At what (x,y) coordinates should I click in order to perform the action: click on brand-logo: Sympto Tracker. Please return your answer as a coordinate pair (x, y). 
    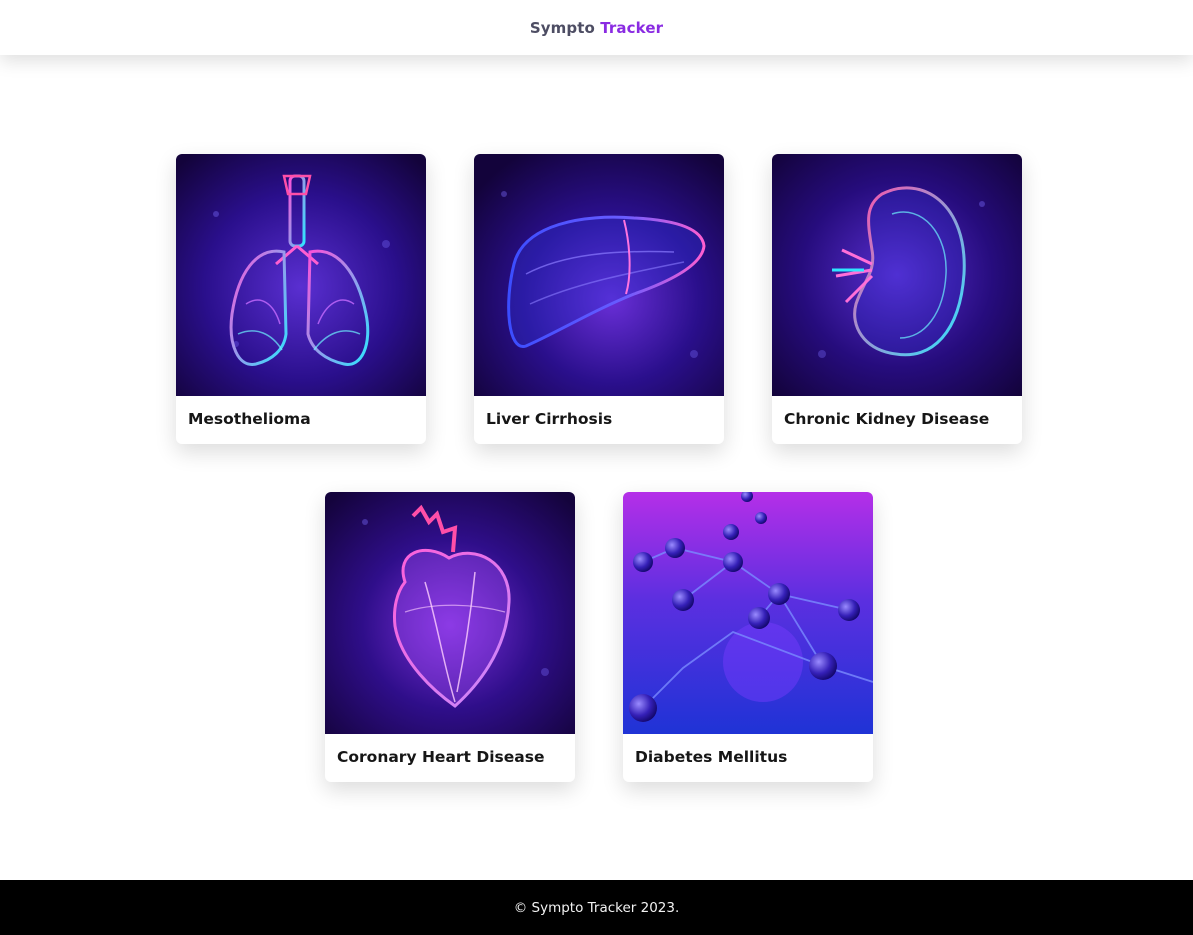
    Looking at the image, I should click on (596, 28).